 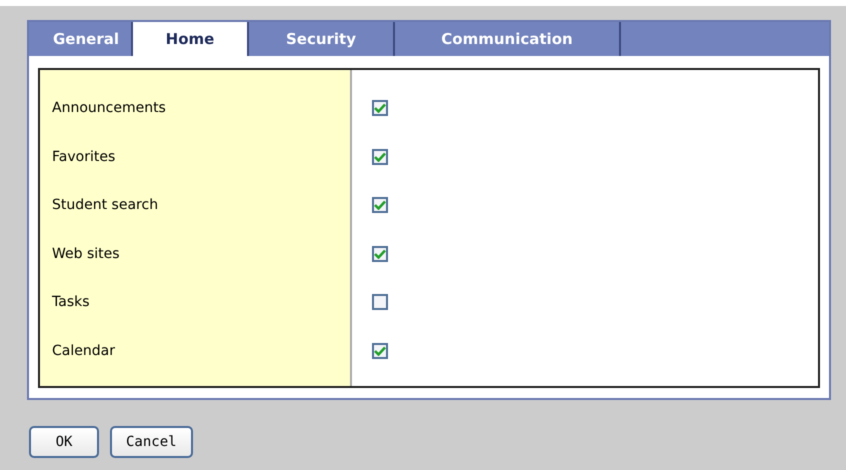 What do you see at coordinates (84, 156) in the screenshot?
I see `setting-label: Favorites` at bounding box center [84, 156].